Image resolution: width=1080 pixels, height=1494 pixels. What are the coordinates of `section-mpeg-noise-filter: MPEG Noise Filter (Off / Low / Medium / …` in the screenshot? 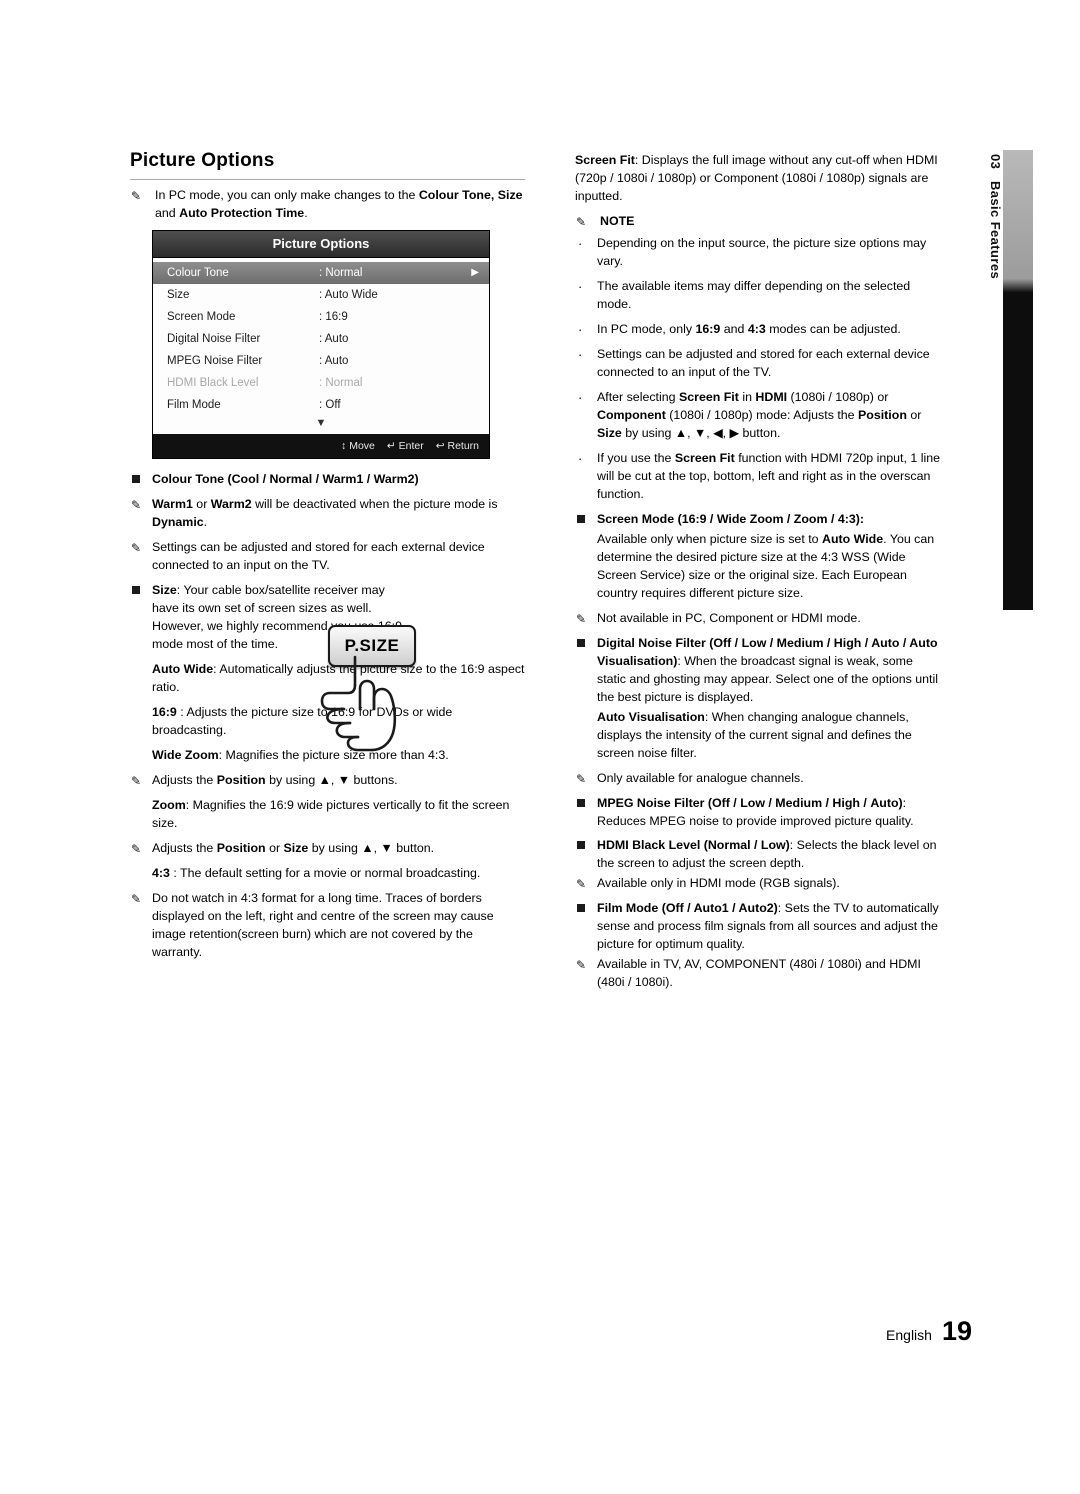 It's located at (760, 813).